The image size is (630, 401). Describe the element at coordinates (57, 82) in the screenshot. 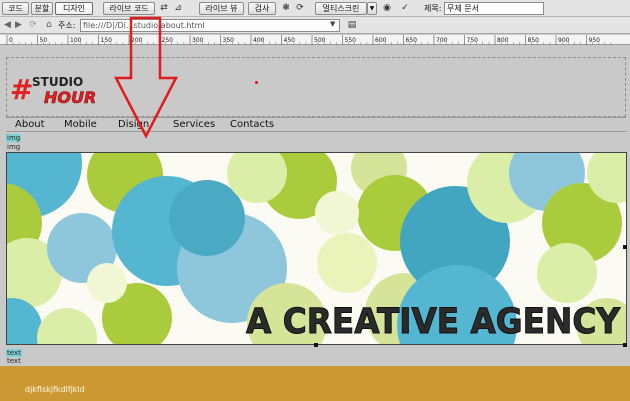

I see `logo-studio-text: STUDIO` at that location.